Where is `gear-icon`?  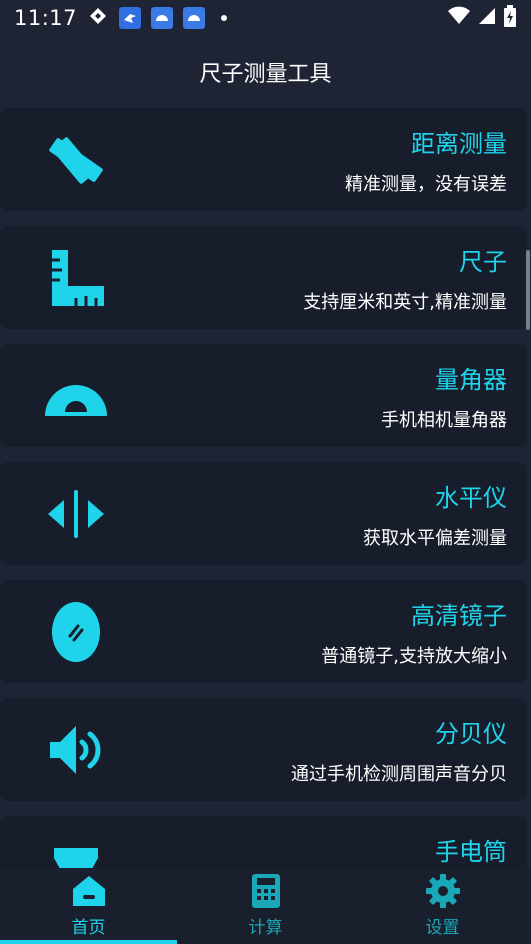
gear-icon is located at coordinates (443, 891).